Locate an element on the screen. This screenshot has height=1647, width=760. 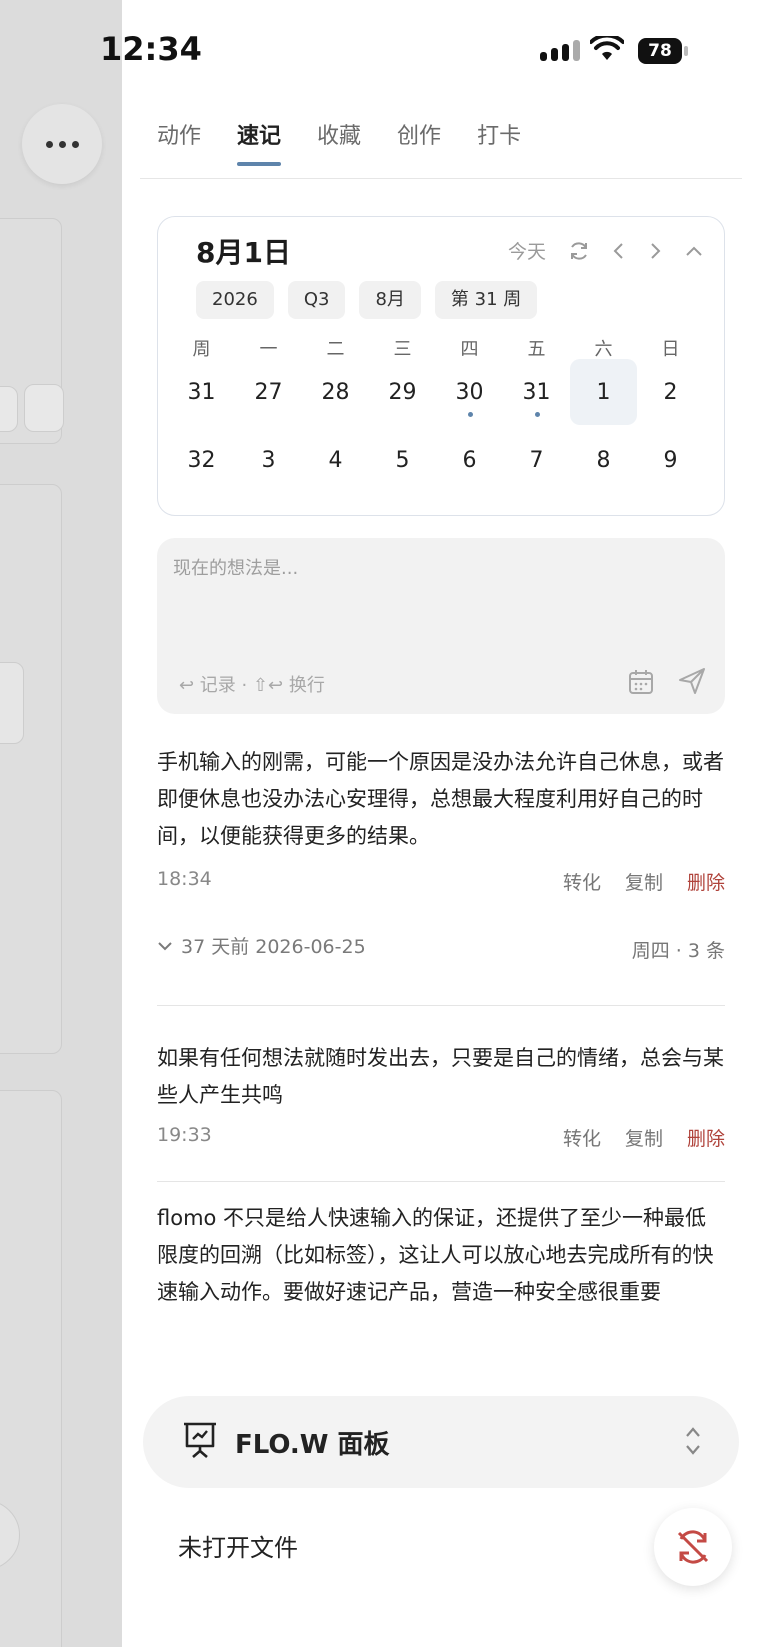
tab-quick-notes: 速记 is located at coordinates (259, 142).